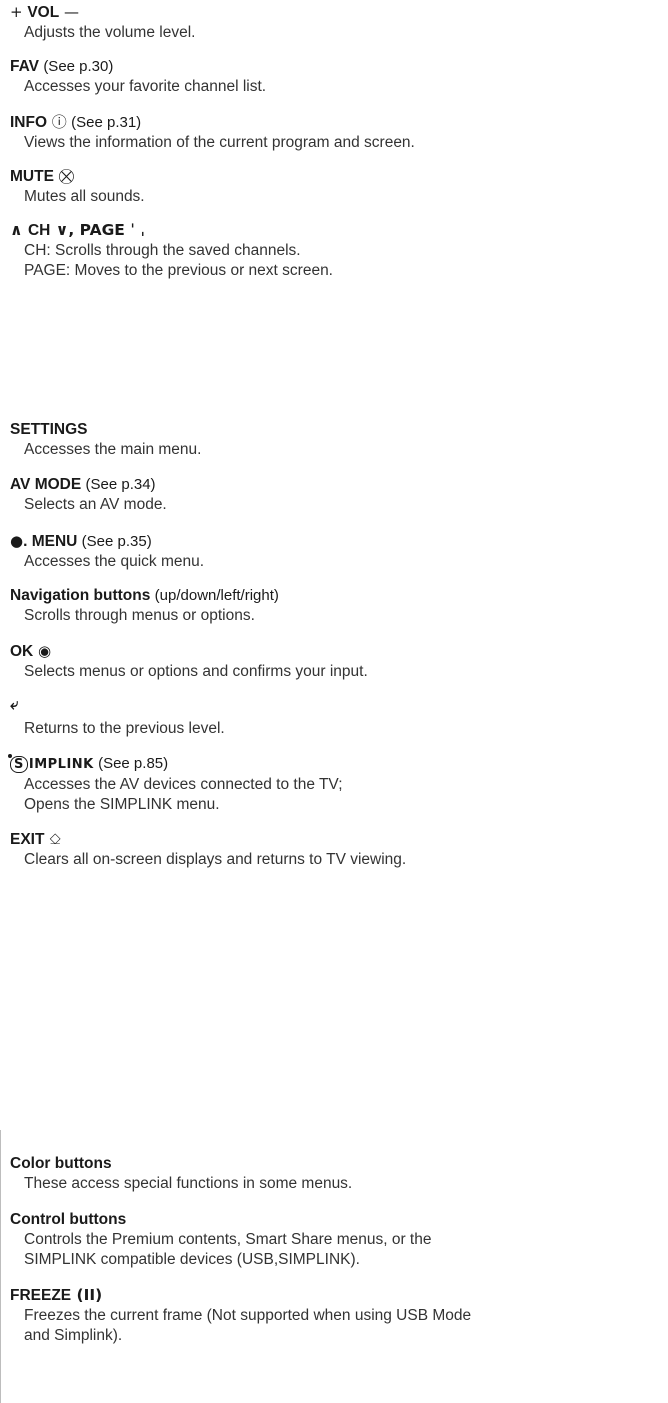 The image size is (668, 1403). I want to click on entry-term: SETTINGS, so click(335, 430).